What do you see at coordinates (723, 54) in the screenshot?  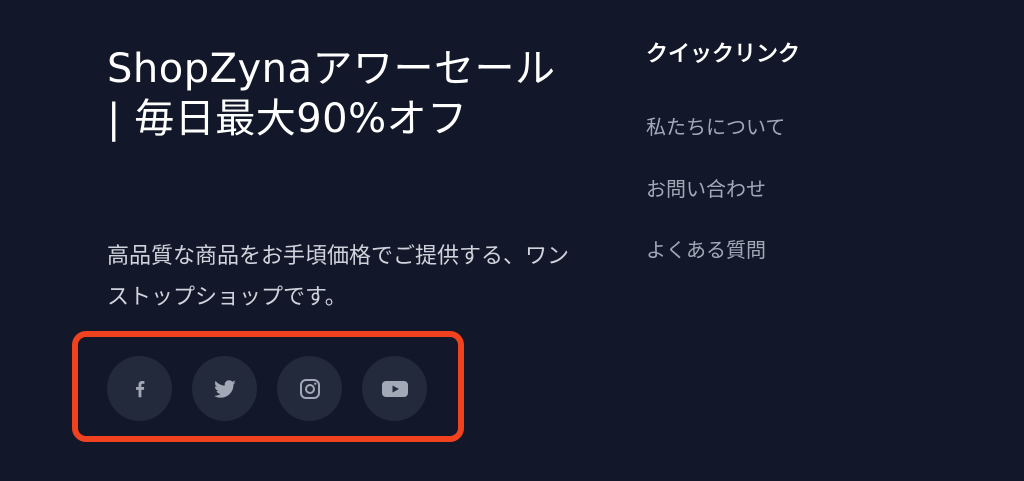 I see `quick-links-heading: クイックリンク` at bounding box center [723, 54].